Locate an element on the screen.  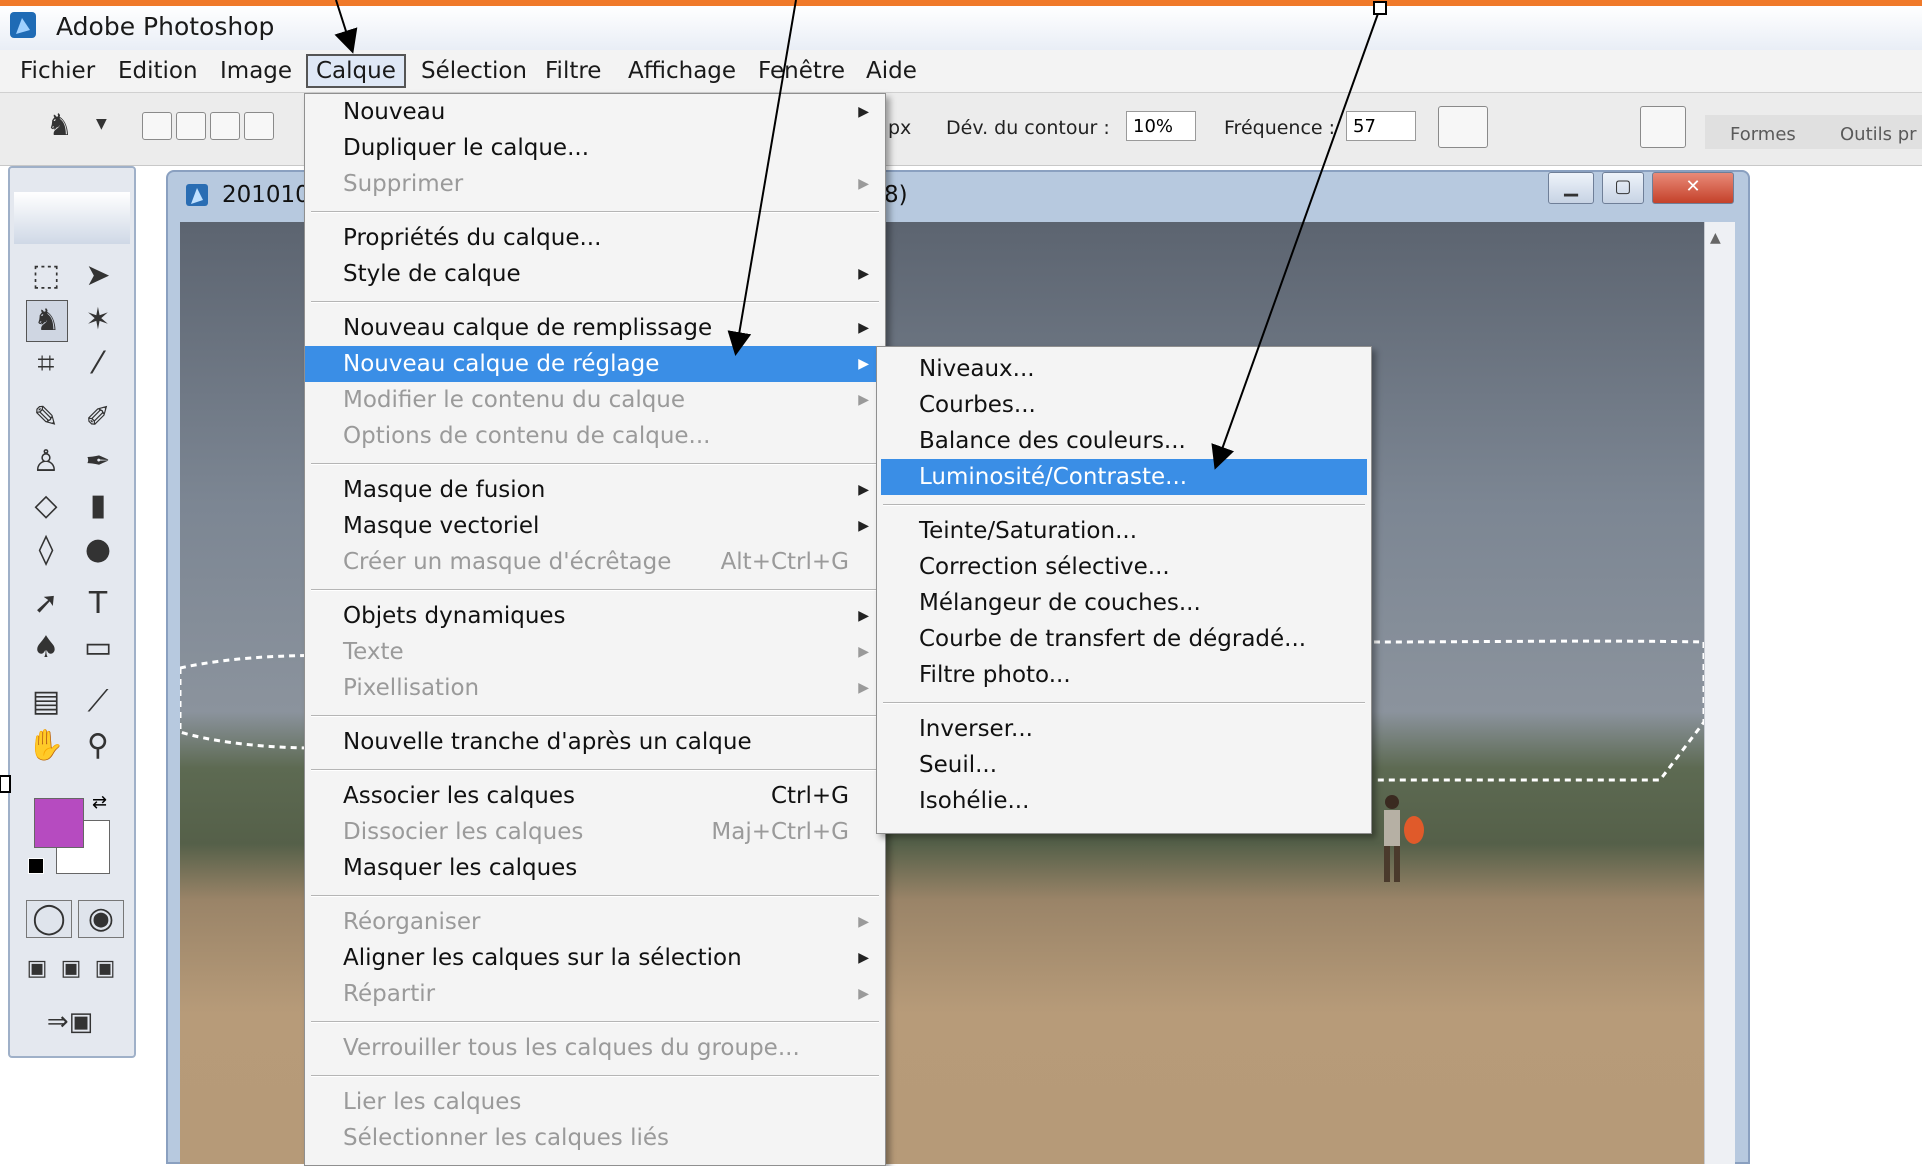
menu-item-style: Style de calque ▶ is located at coordinates (595, 274).